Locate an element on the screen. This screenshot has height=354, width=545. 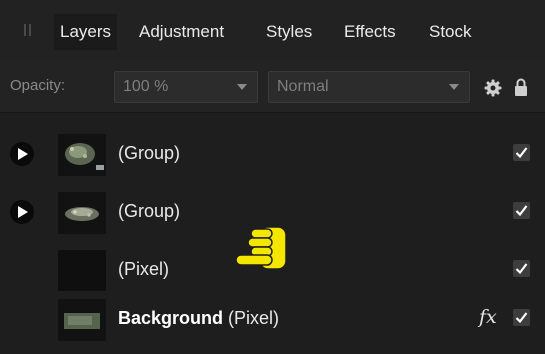
tab-layers: Layers is located at coordinates (86, 32).